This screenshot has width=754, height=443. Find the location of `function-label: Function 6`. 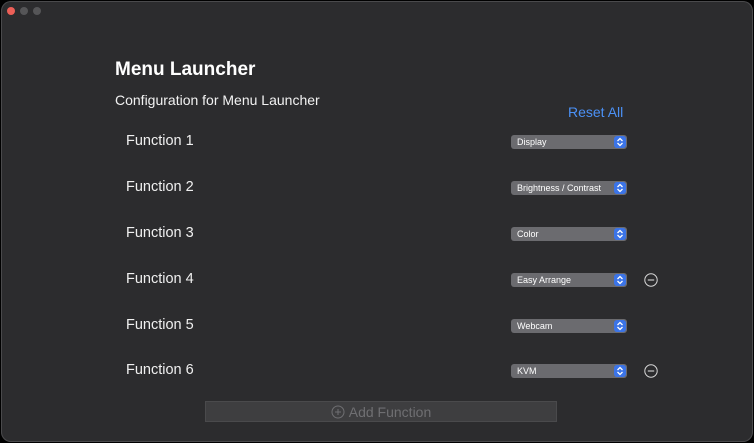

function-label: Function 6 is located at coordinates (160, 370).